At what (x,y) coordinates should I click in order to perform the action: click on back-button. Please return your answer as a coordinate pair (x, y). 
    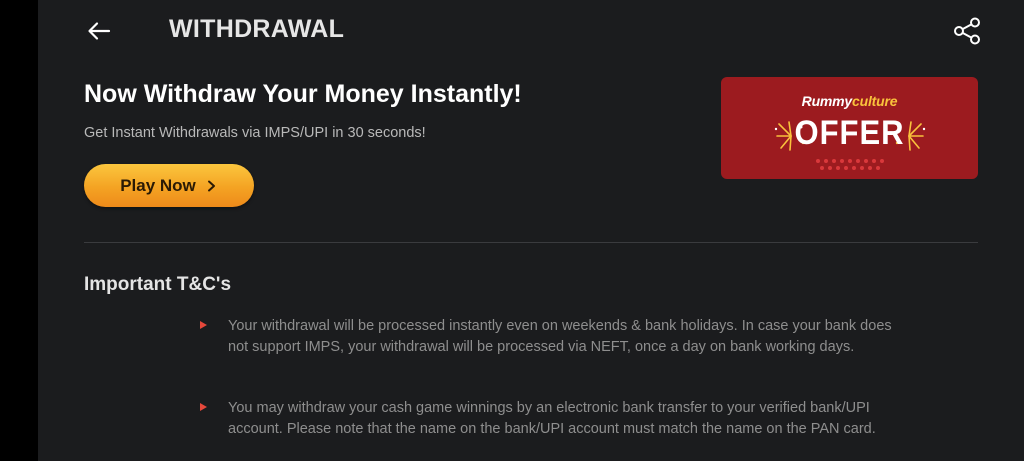
    Looking at the image, I should click on (99, 31).